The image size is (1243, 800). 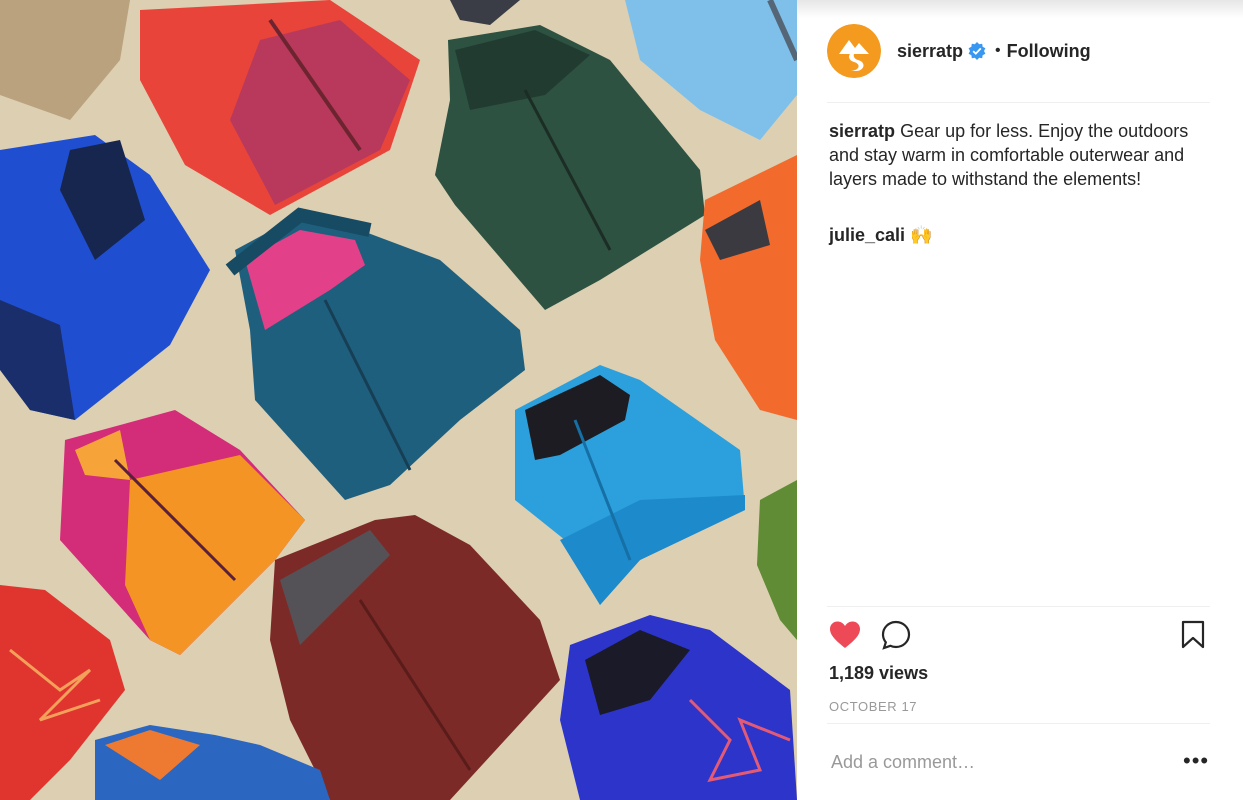 What do you see at coordinates (981, 762) in the screenshot?
I see `add-comment-input` at bounding box center [981, 762].